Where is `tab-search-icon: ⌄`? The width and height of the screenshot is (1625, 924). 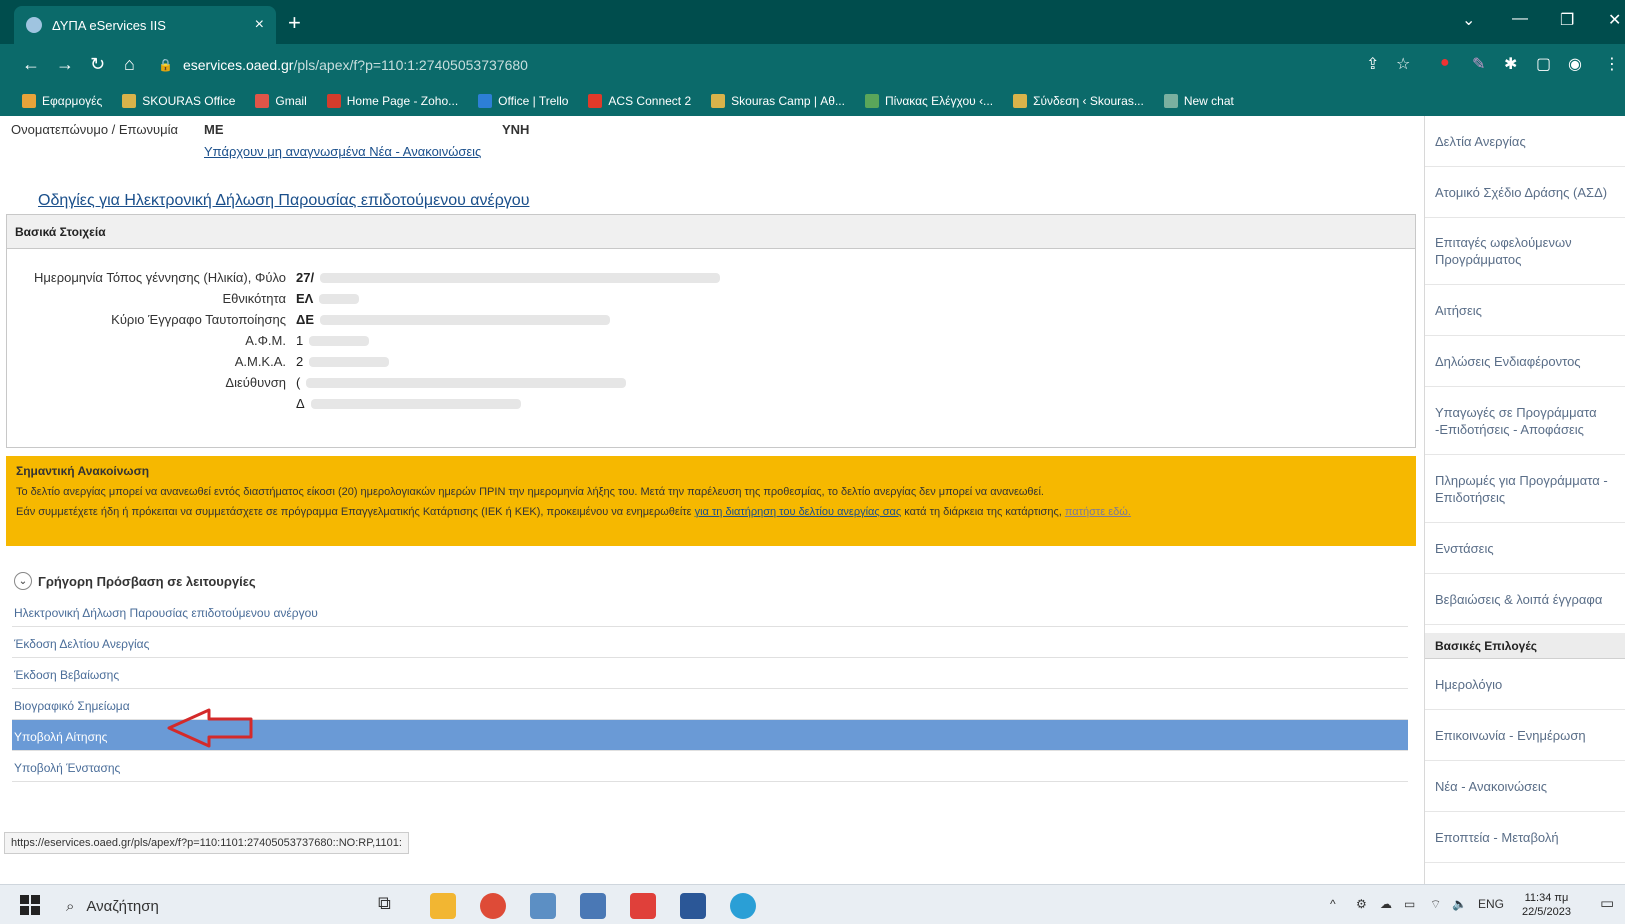 tab-search-icon: ⌄ is located at coordinates (1468, 20).